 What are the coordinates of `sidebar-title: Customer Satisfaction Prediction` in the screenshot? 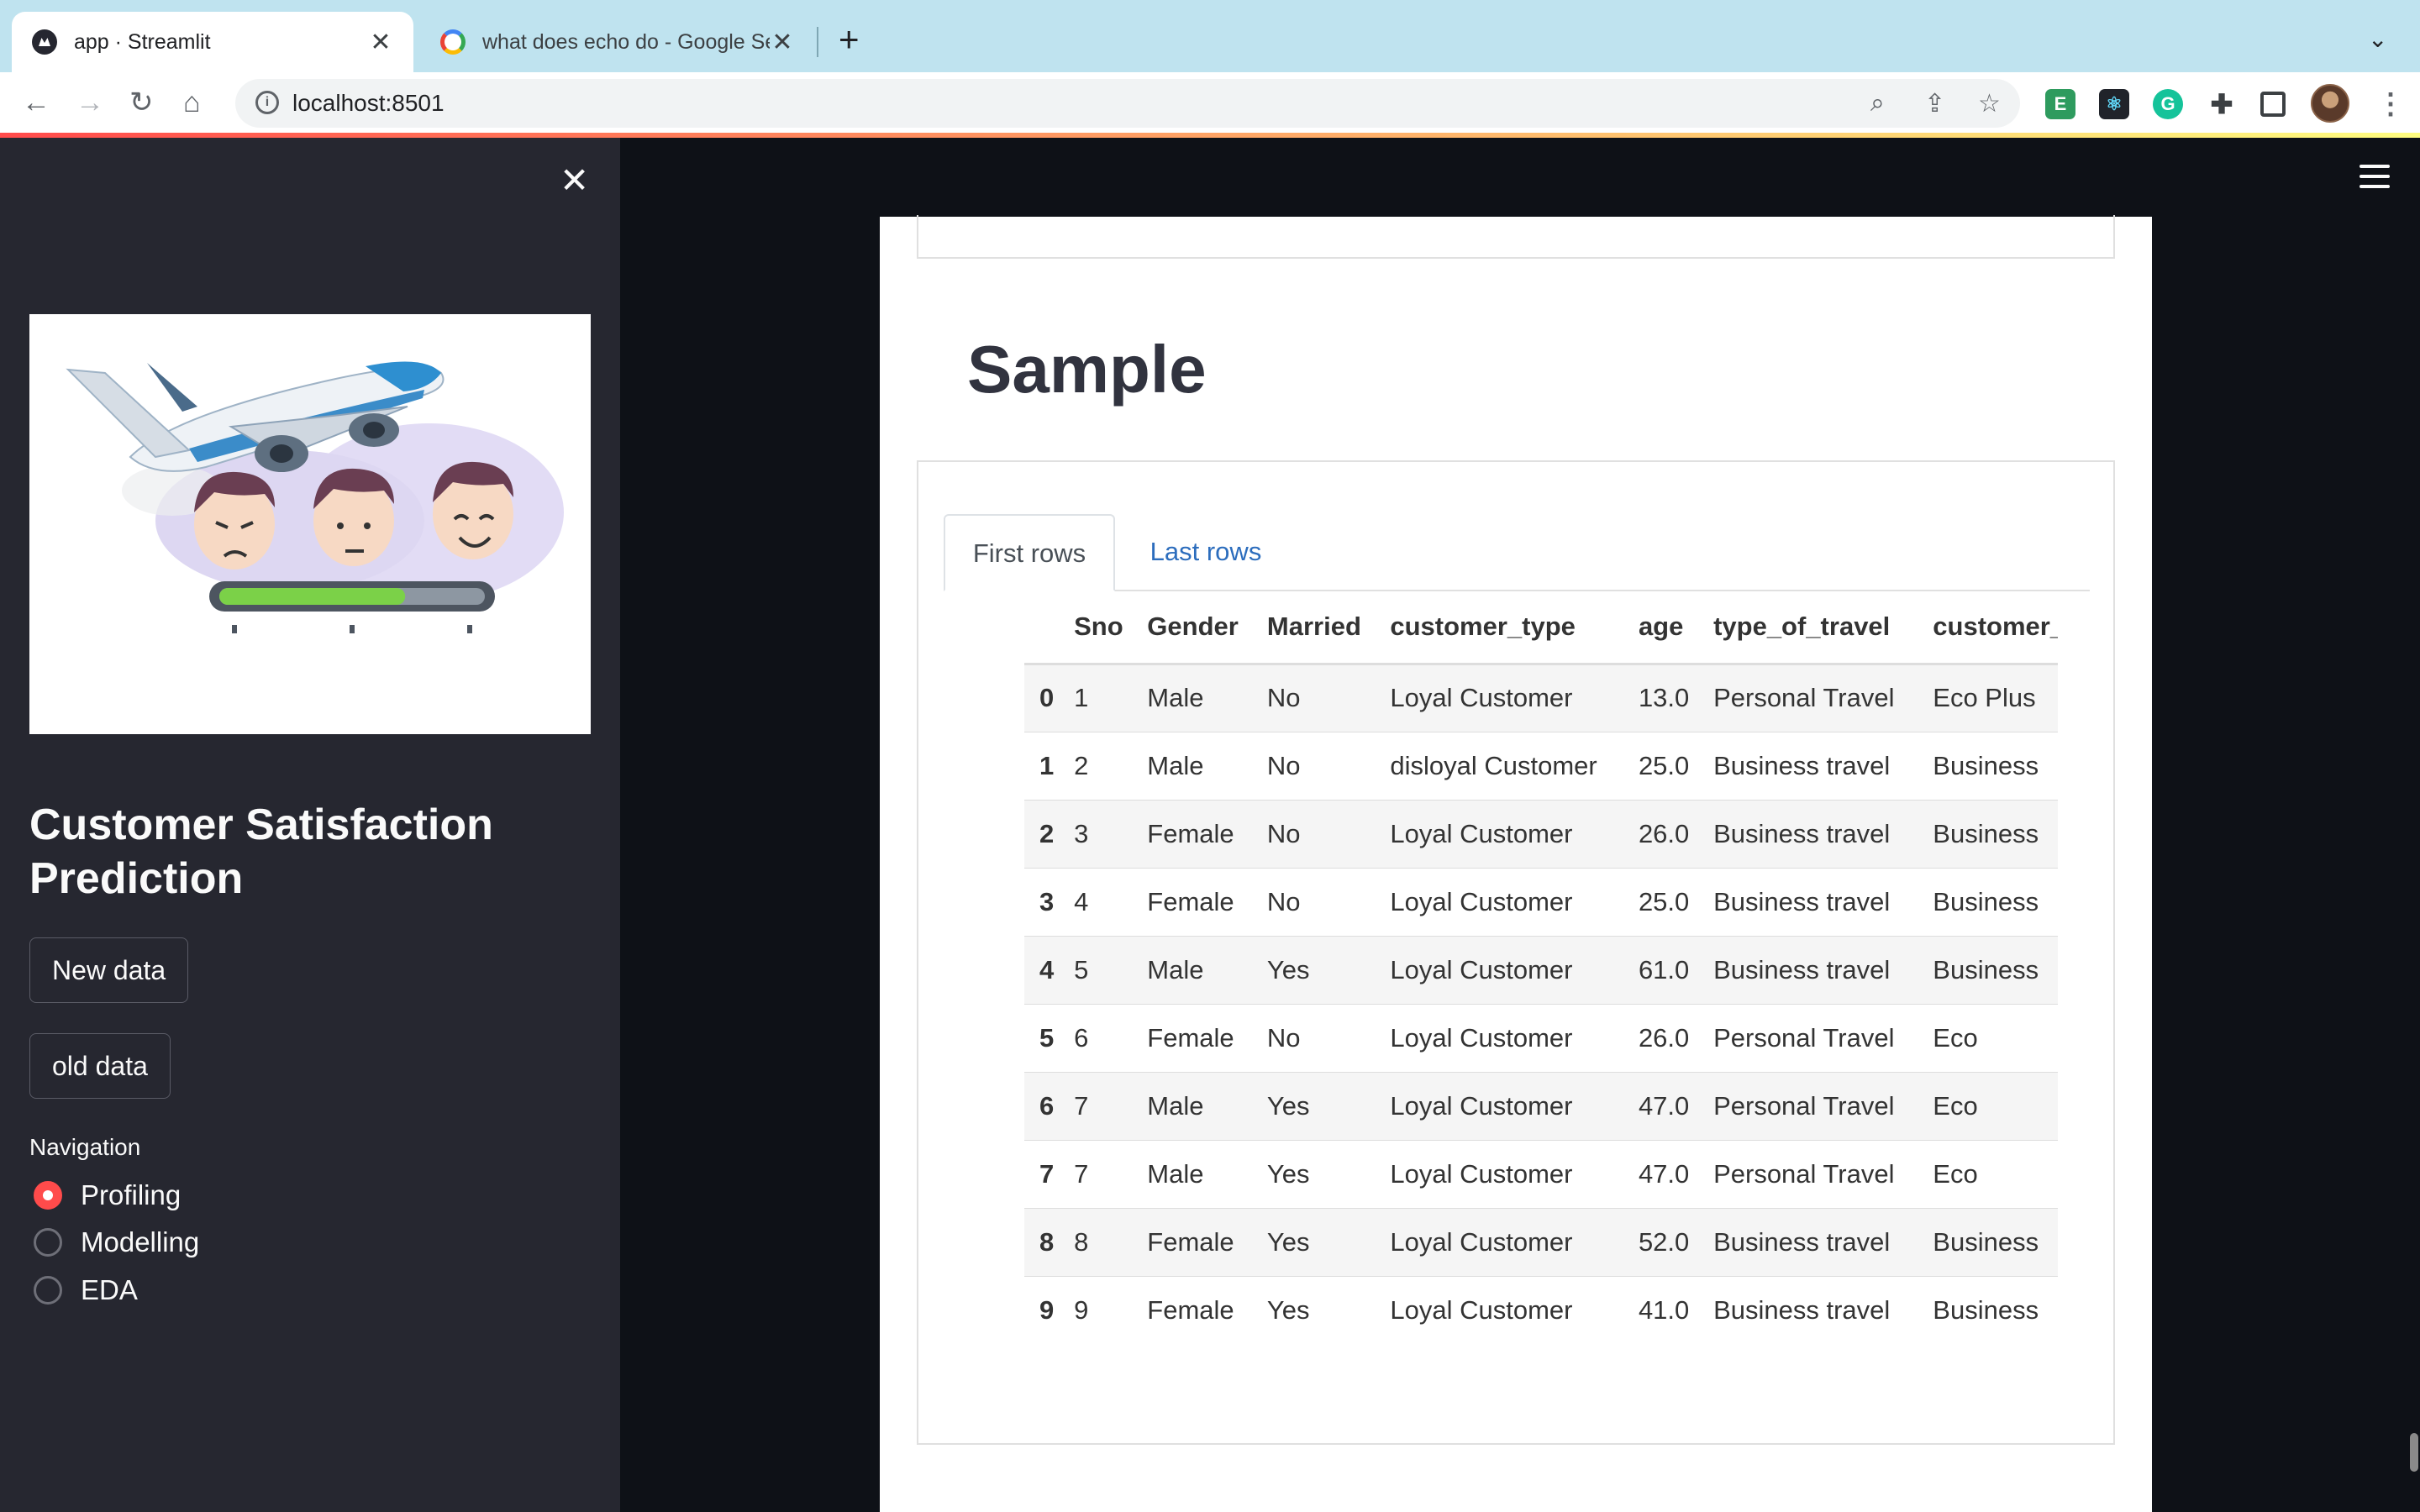 It's located at (261, 852).